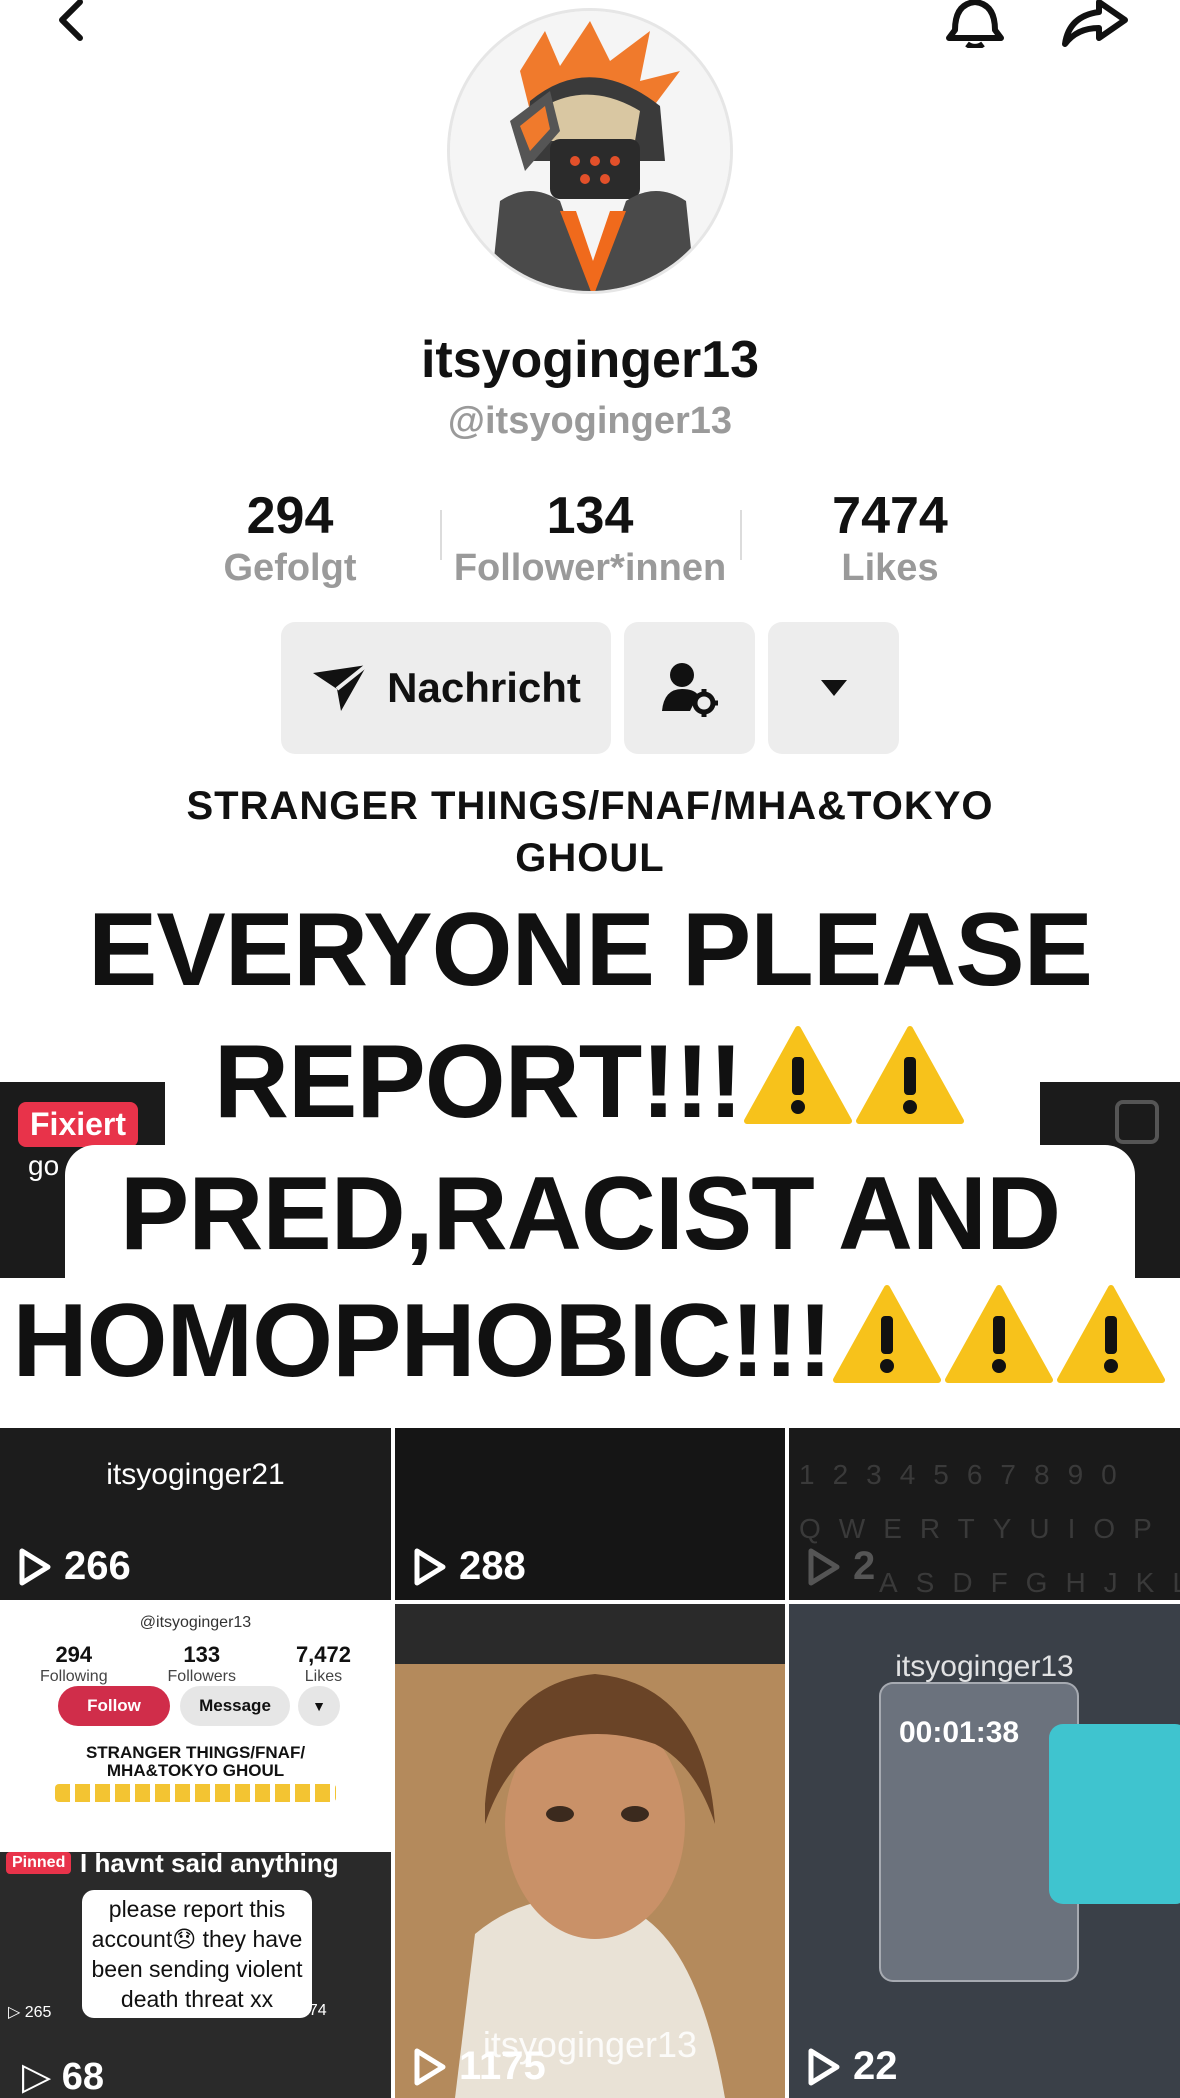  What do you see at coordinates (590, 151) in the screenshot?
I see `avatar` at bounding box center [590, 151].